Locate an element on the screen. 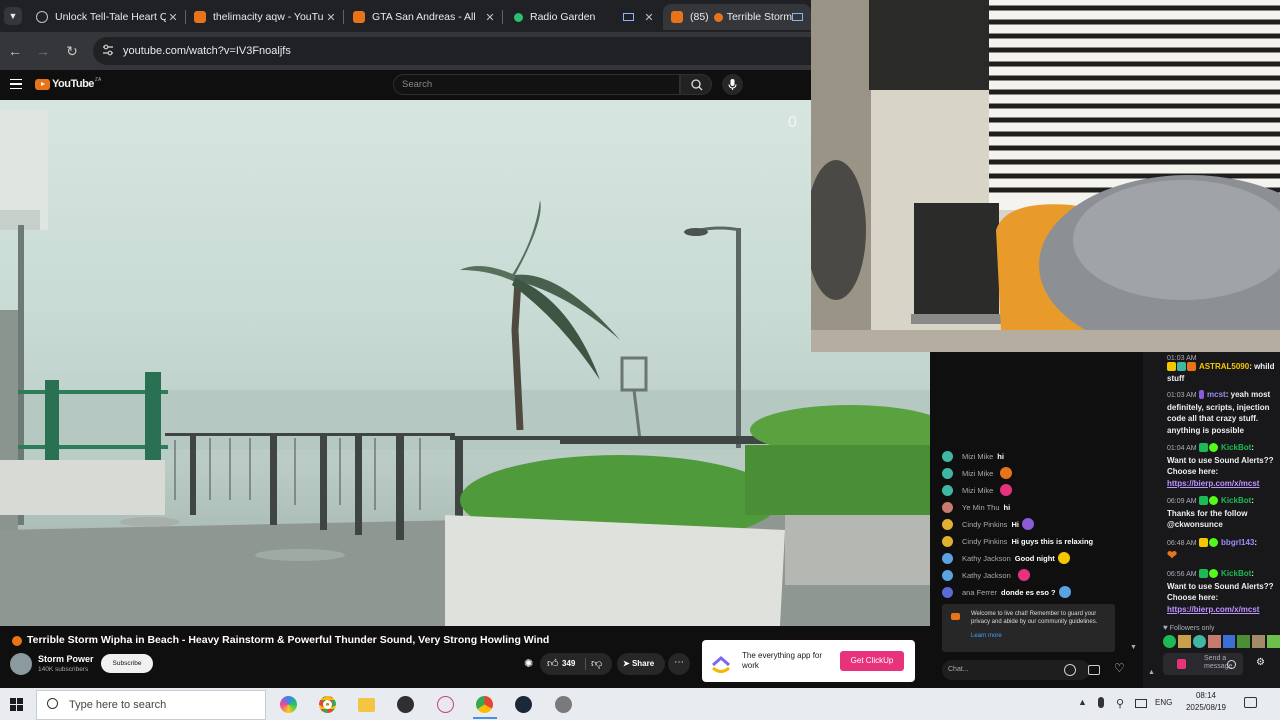  chrome-icon is located at coordinates (327, 704).